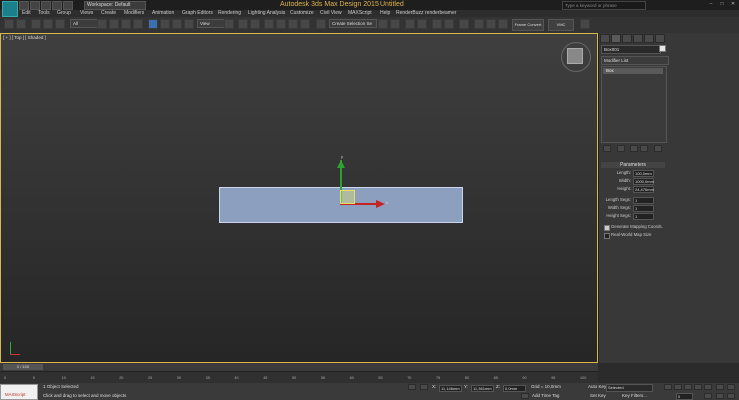 This screenshot has height=400, width=739. I want to click on percent-snap-icon, so click(293, 24).